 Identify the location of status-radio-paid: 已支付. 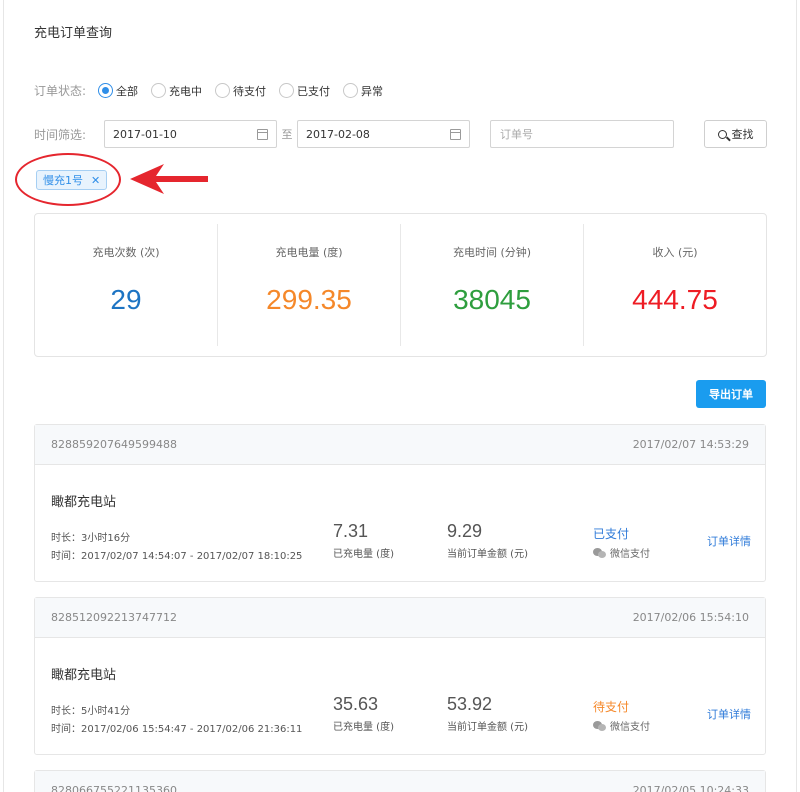
(304, 91).